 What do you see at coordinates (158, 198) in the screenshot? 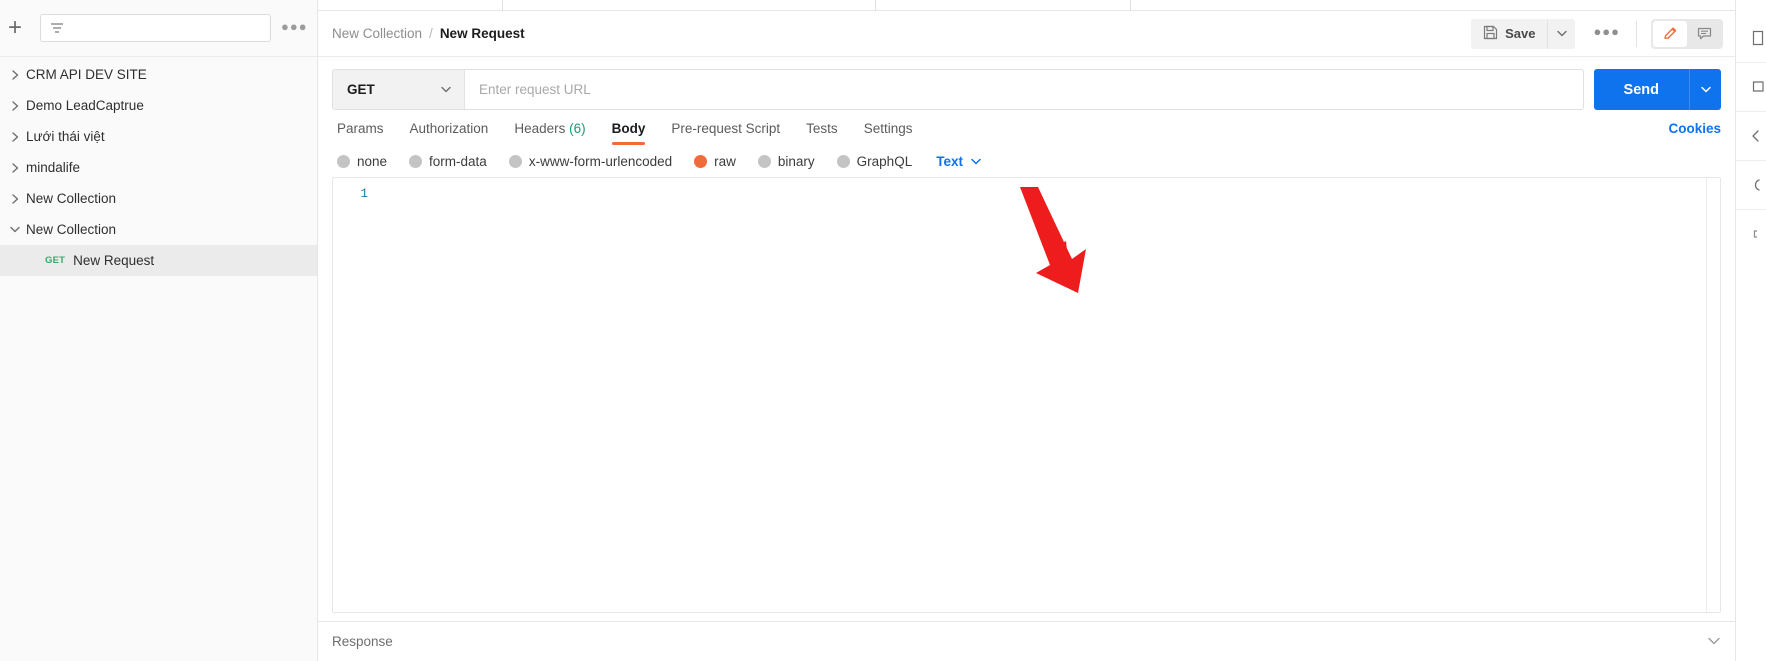
I see `collection-item-new-collection-1: New Collection` at bounding box center [158, 198].